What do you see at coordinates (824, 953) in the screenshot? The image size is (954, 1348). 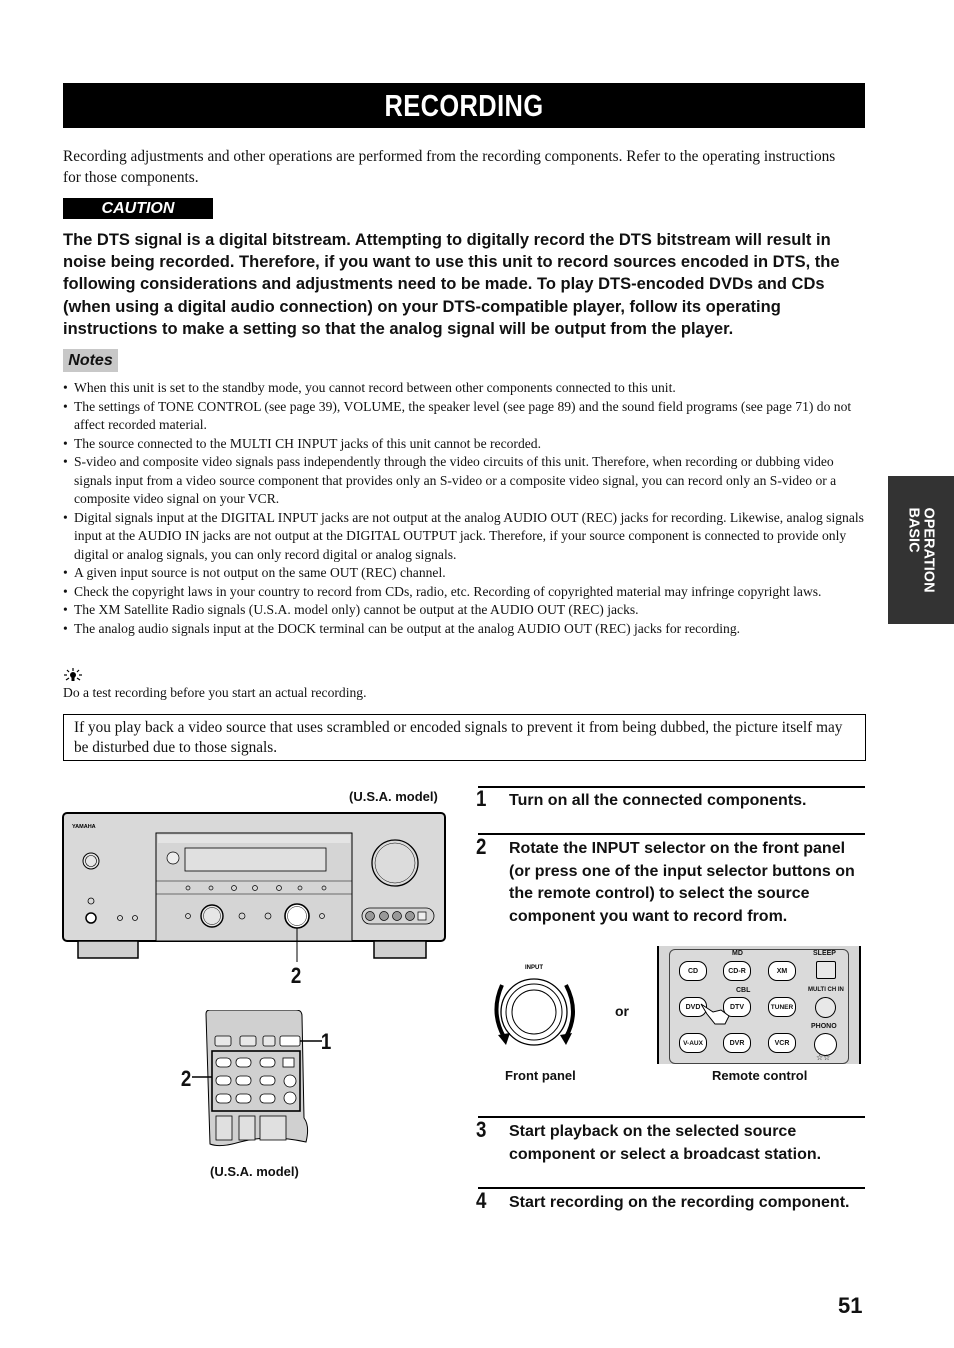 I see `sleep-label: SLEEP` at bounding box center [824, 953].